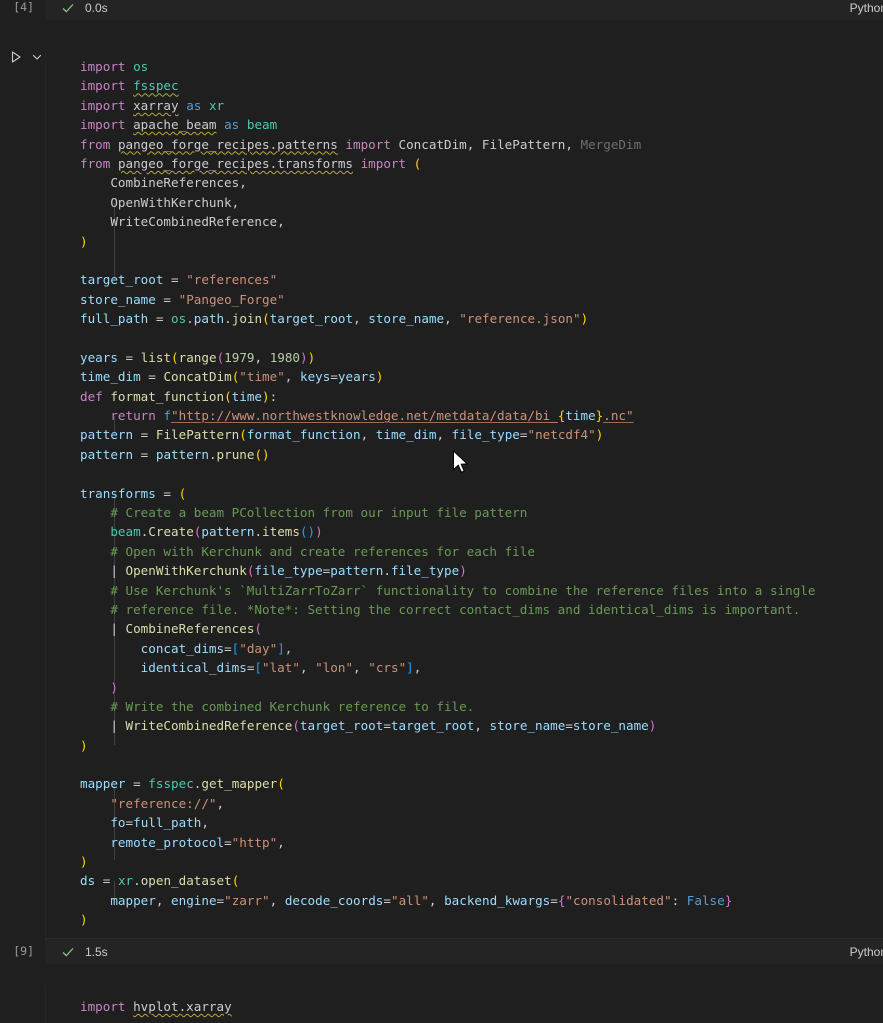  I want to click on run-cell-icon, so click(16, 57).